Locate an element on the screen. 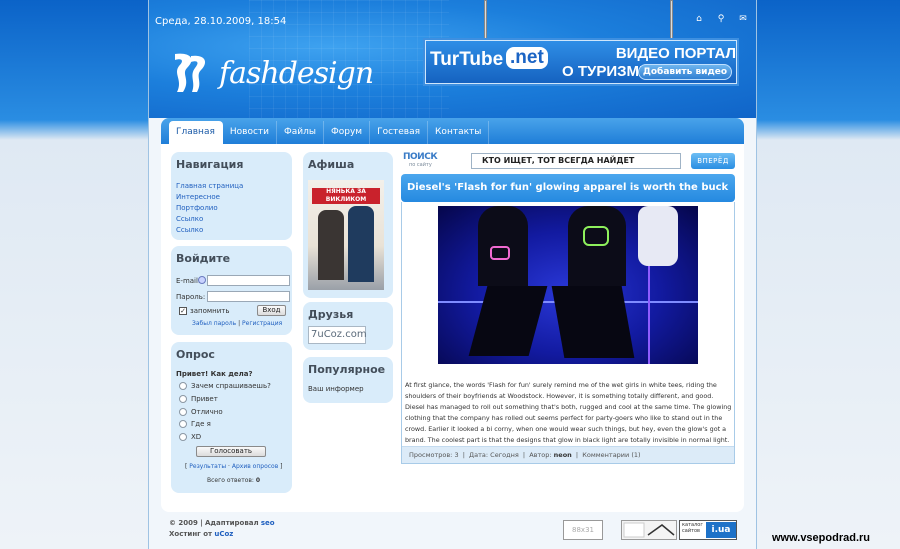 The height and width of the screenshot is (549, 900). password-field is located at coordinates (248, 296).